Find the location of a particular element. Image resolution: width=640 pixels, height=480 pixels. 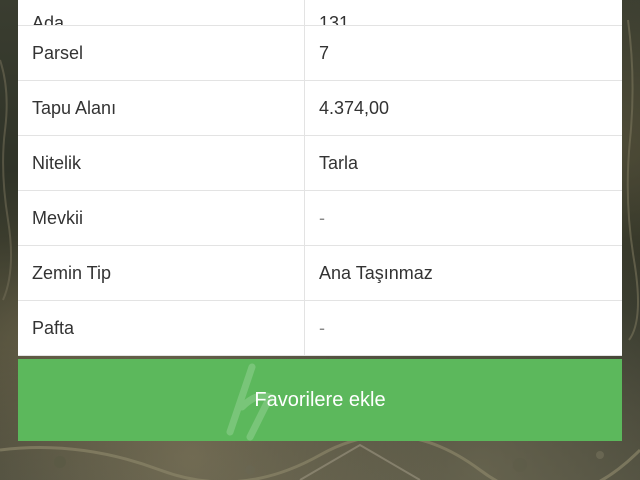

row-label: Tapu Alanı is located at coordinates (161, 108).